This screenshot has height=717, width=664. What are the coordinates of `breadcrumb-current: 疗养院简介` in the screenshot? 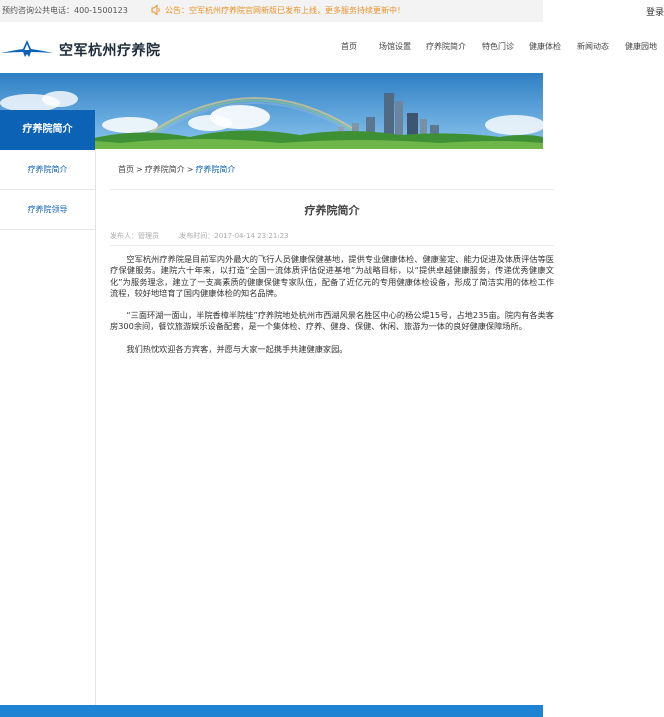 It's located at (215, 169).